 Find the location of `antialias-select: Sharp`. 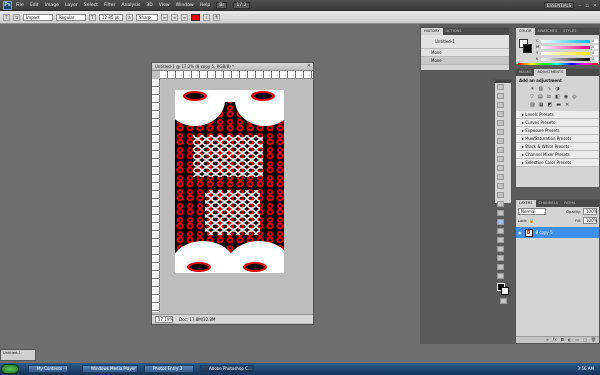

antialias-select: Sharp is located at coordinates (147, 17).